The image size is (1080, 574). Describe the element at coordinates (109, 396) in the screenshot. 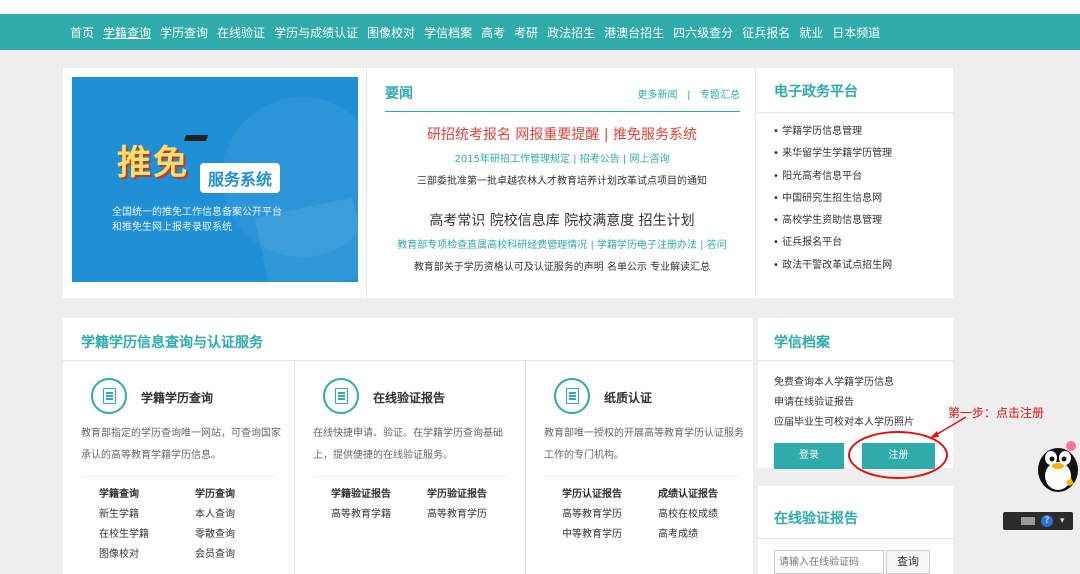

I see `document-search-icon` at that location.